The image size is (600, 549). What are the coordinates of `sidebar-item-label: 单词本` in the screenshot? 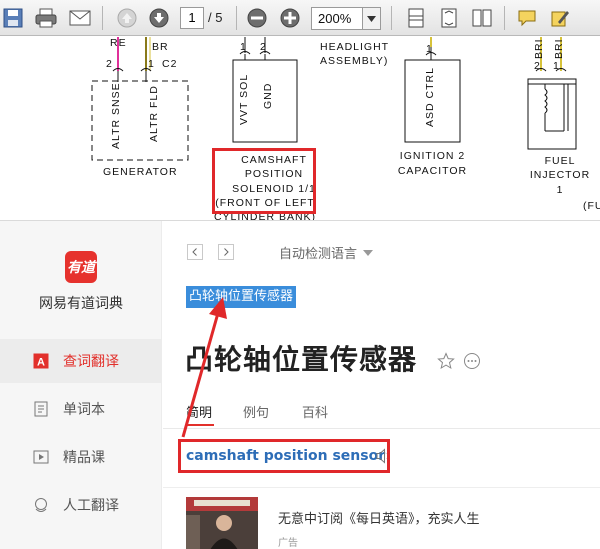 It's located at (84, 410).